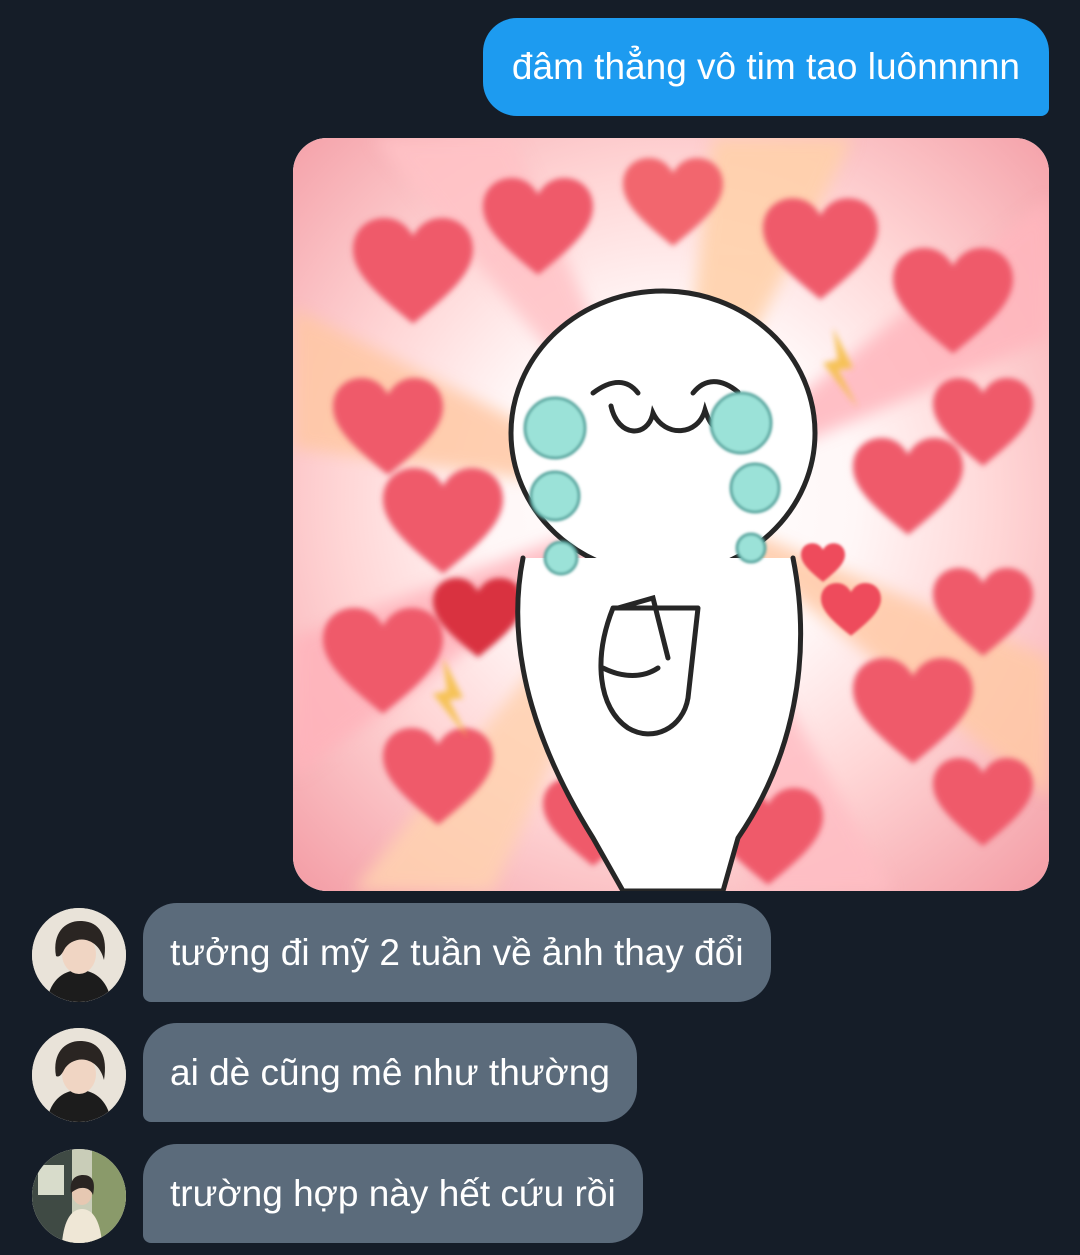 This screenshot has width=1080, height=1255. Describe the element at coordinates (393, 1193) in the screenshot. I see `received-message-bubble: trường hợp này hết cứu rồi` at that location.